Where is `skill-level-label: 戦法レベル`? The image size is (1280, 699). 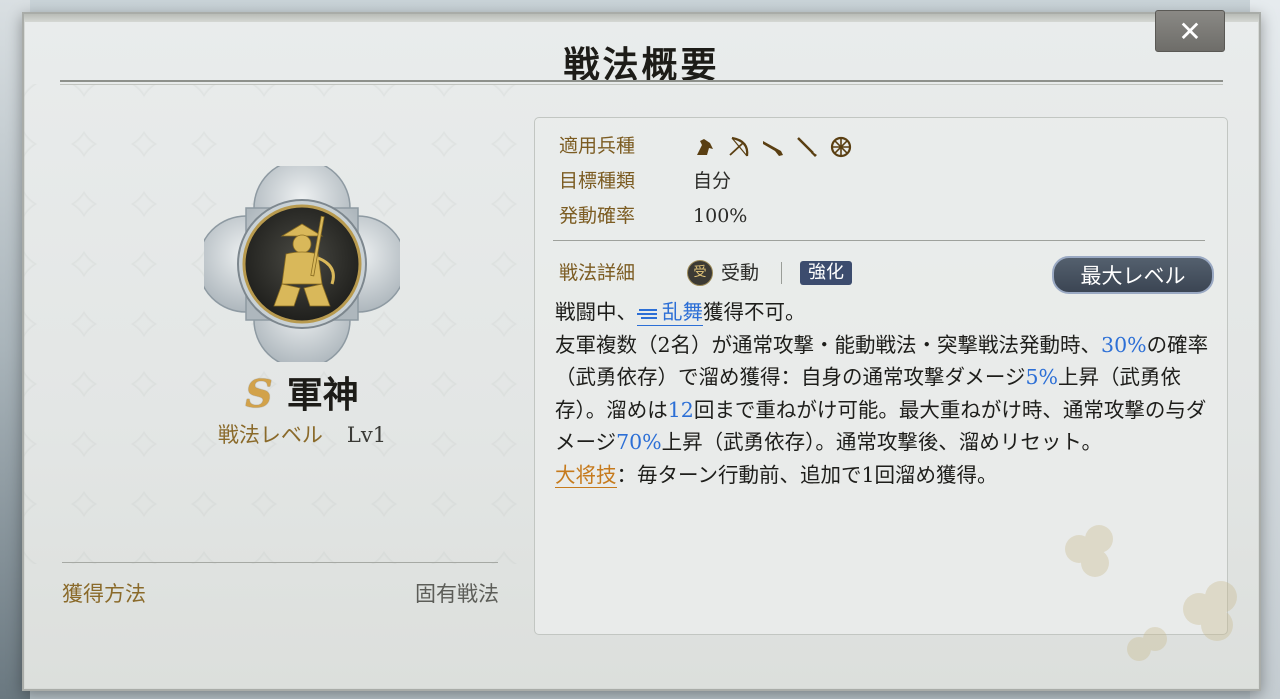
skill-level-label: 戦法レベル is located at coordinates (270, 435).